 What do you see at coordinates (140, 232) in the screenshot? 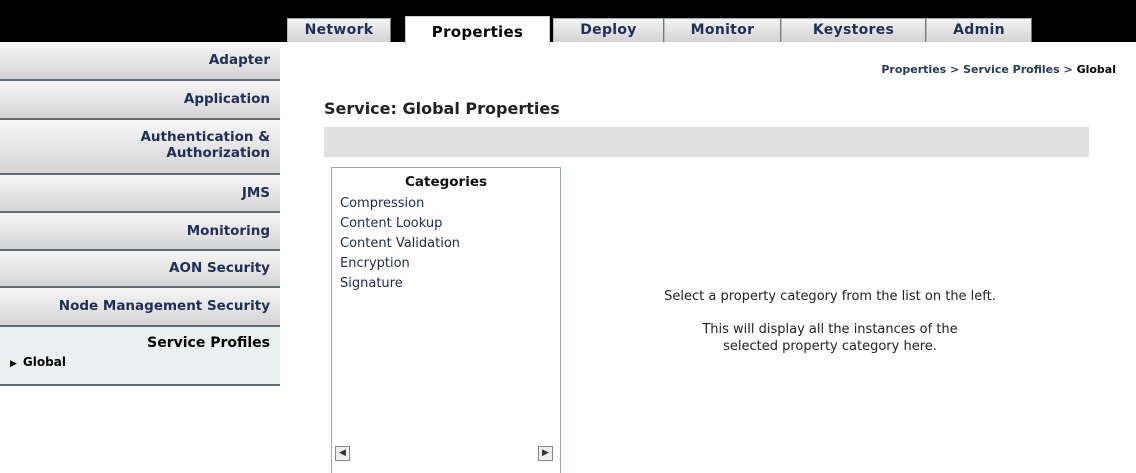
I see `sidebar-item-monitoring: Monitoring` at bounding box center [140, 232].